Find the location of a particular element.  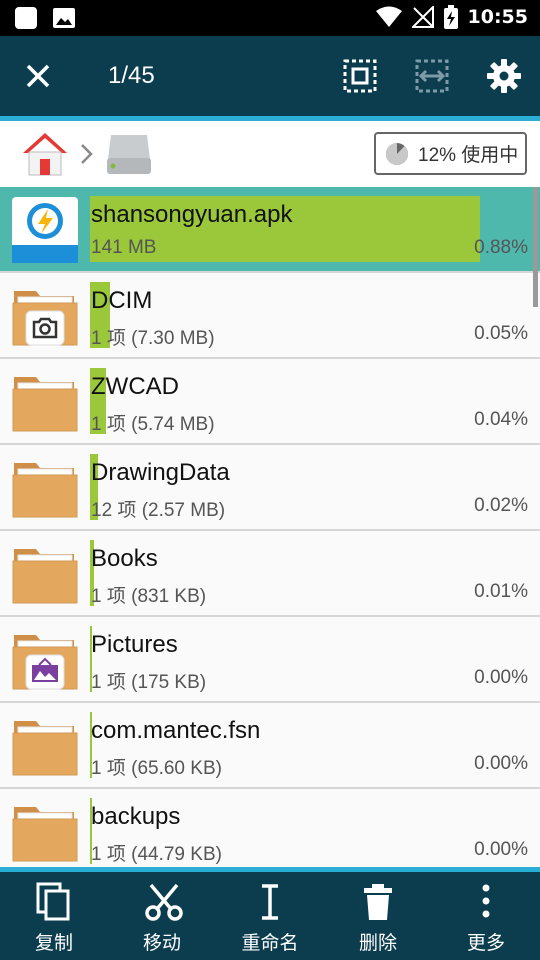

move-button: 移动 is located at coordinates (162, 916).